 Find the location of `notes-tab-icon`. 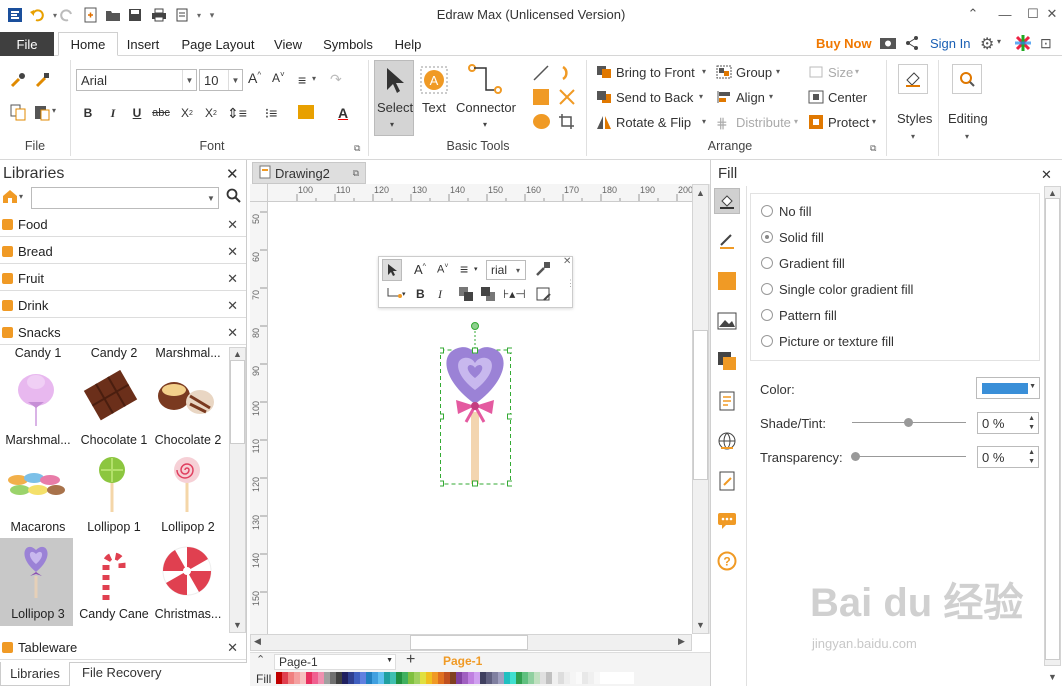

notes-tab-icon is located at coordinates (727, 481).